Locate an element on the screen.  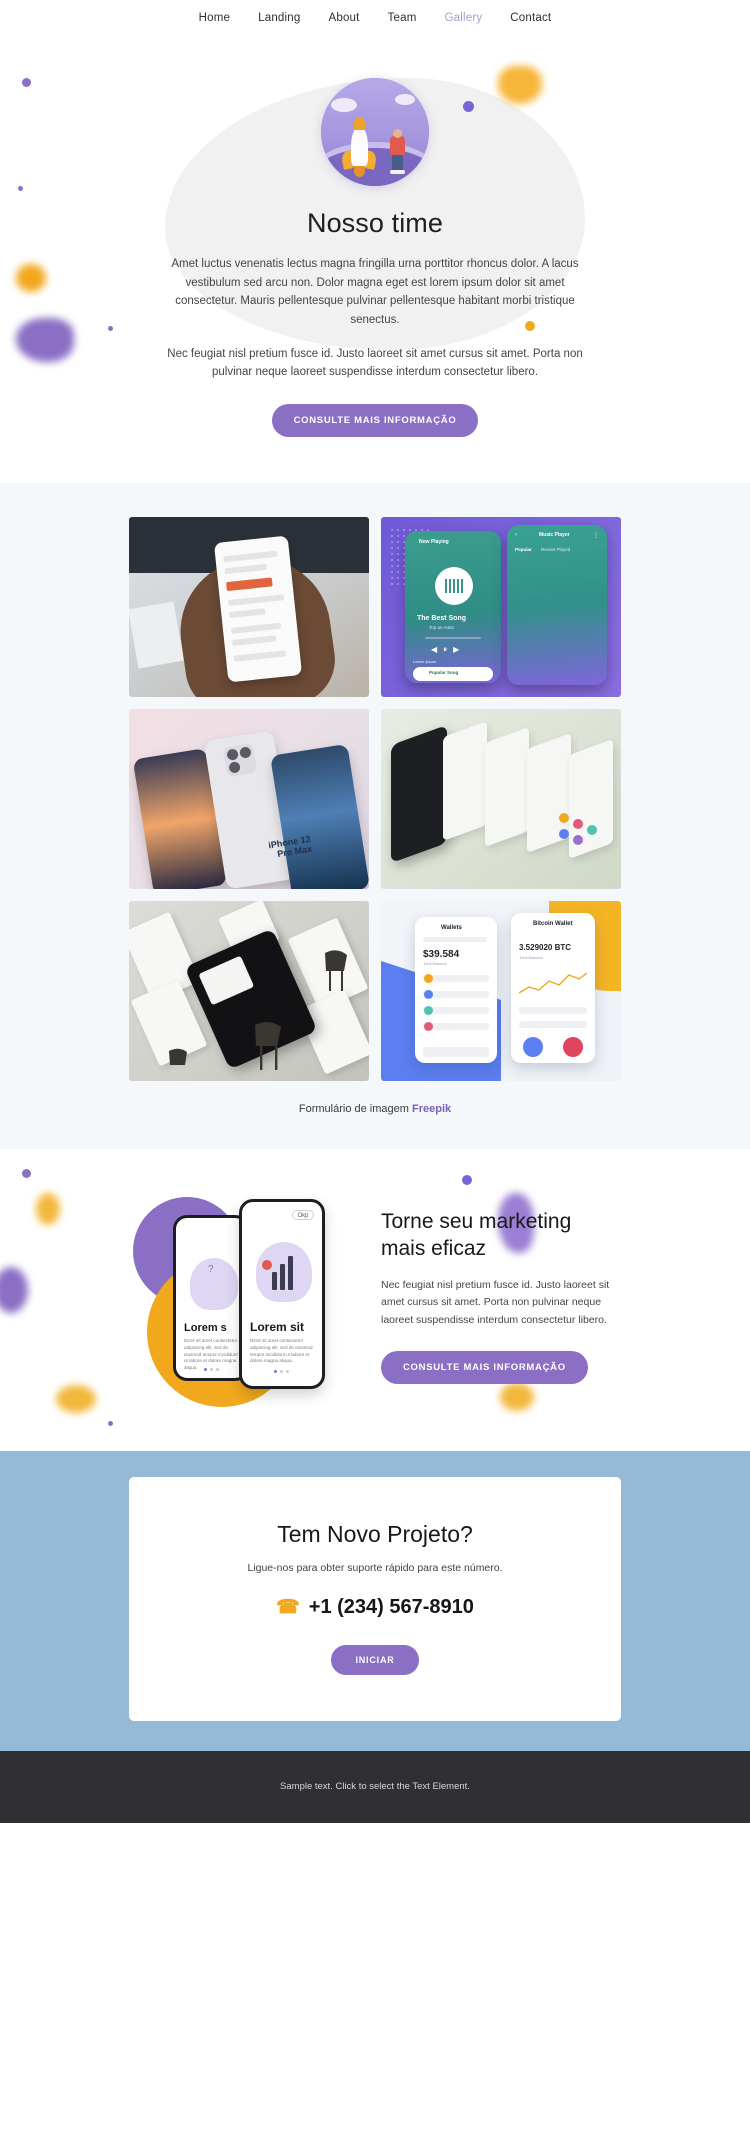
deco-blob-yellow-ml is located at coordinates (48, 1208).